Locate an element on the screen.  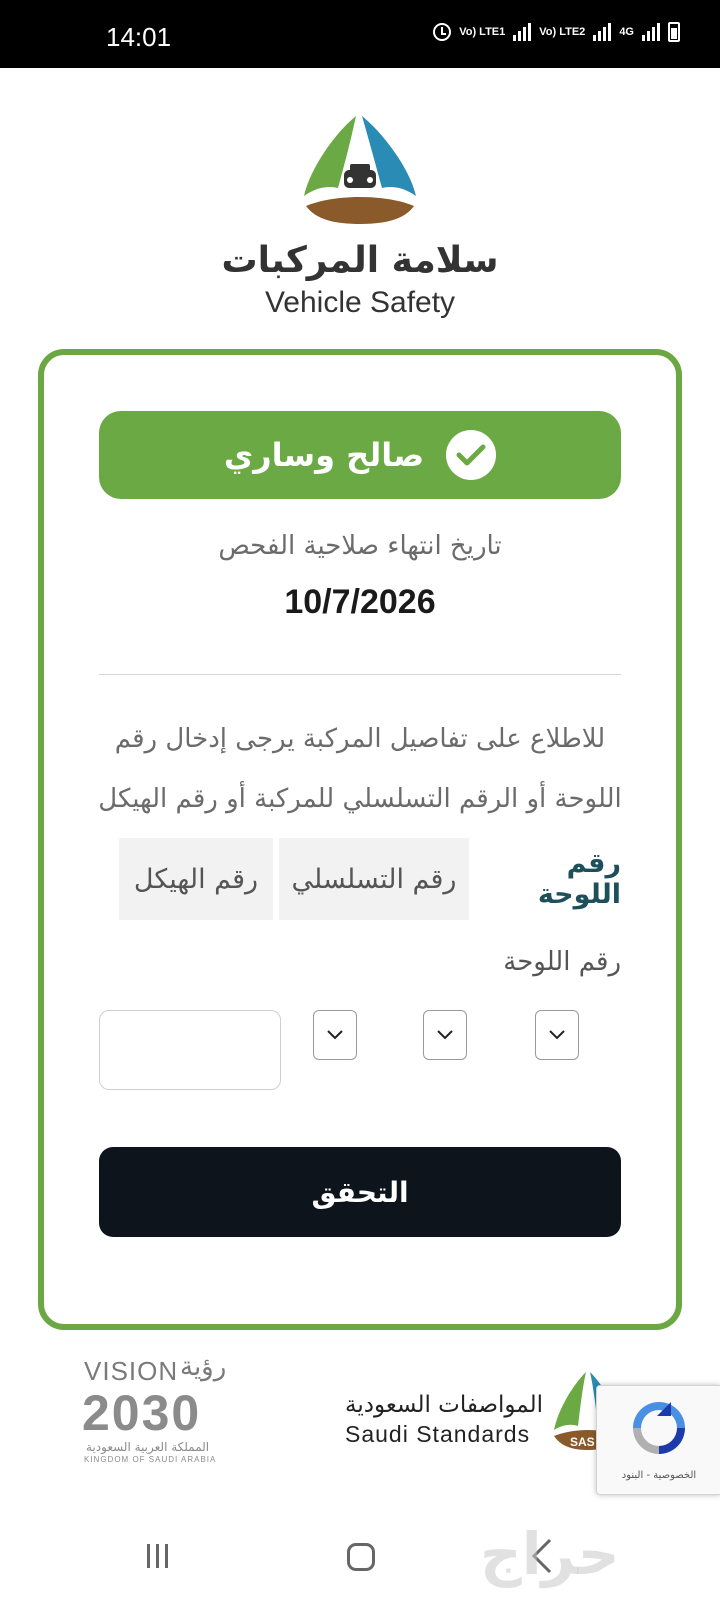
home-button is located at coordinates (361, 1557).